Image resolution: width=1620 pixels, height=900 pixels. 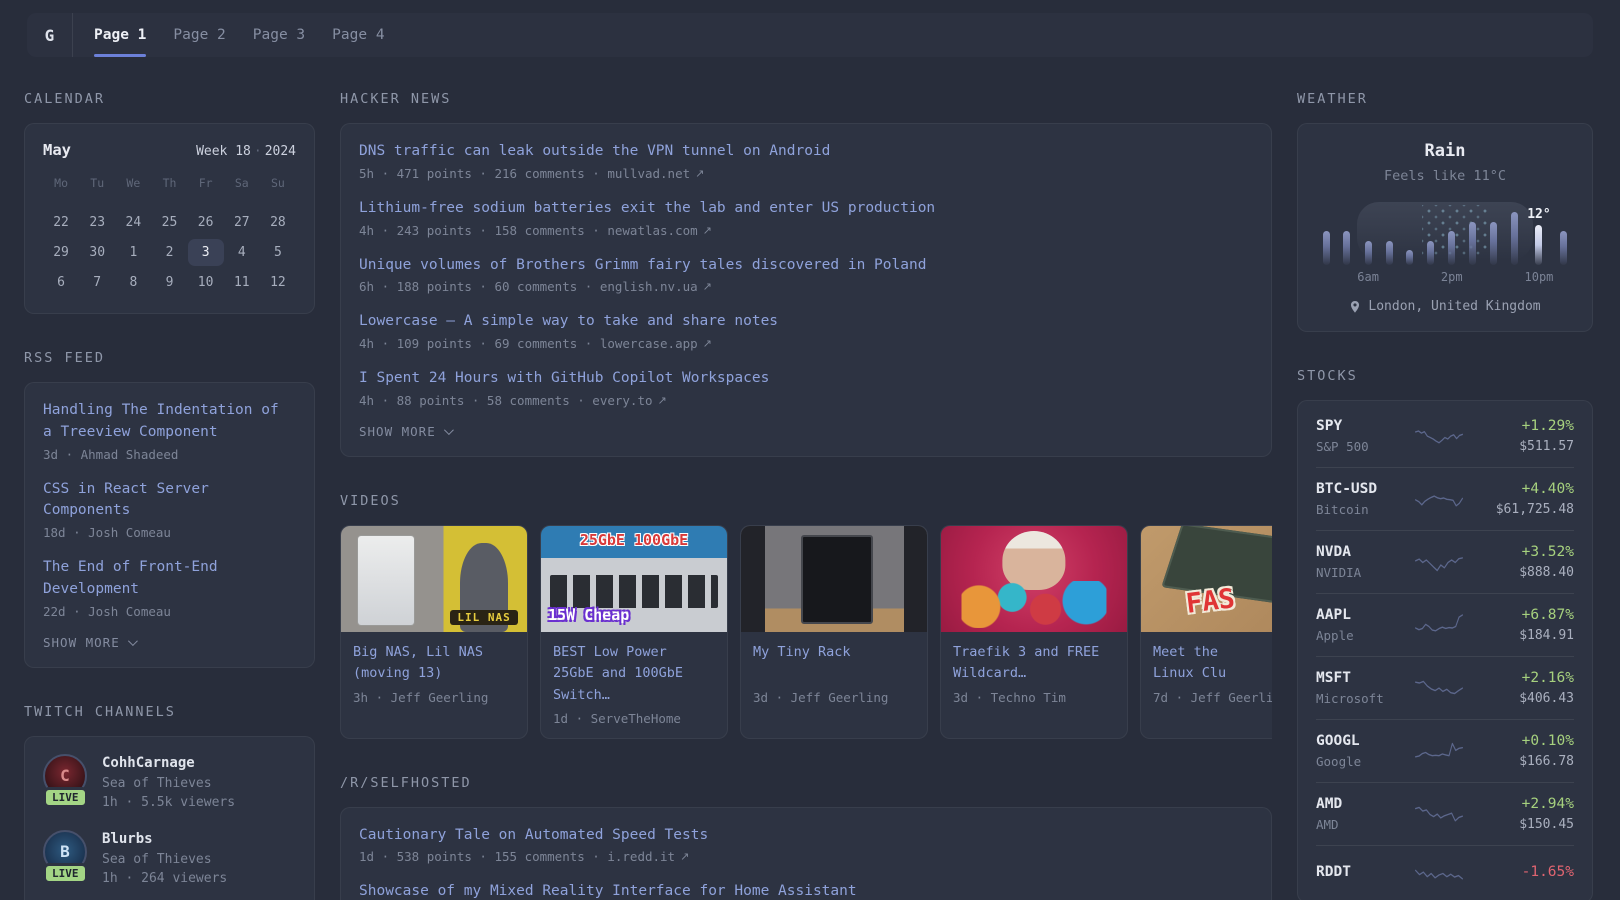 What do you see at coordinates (1534, 509) in the screenshot?
I see `stock-price: $61,725.48` at bounding box center [1534, 509].